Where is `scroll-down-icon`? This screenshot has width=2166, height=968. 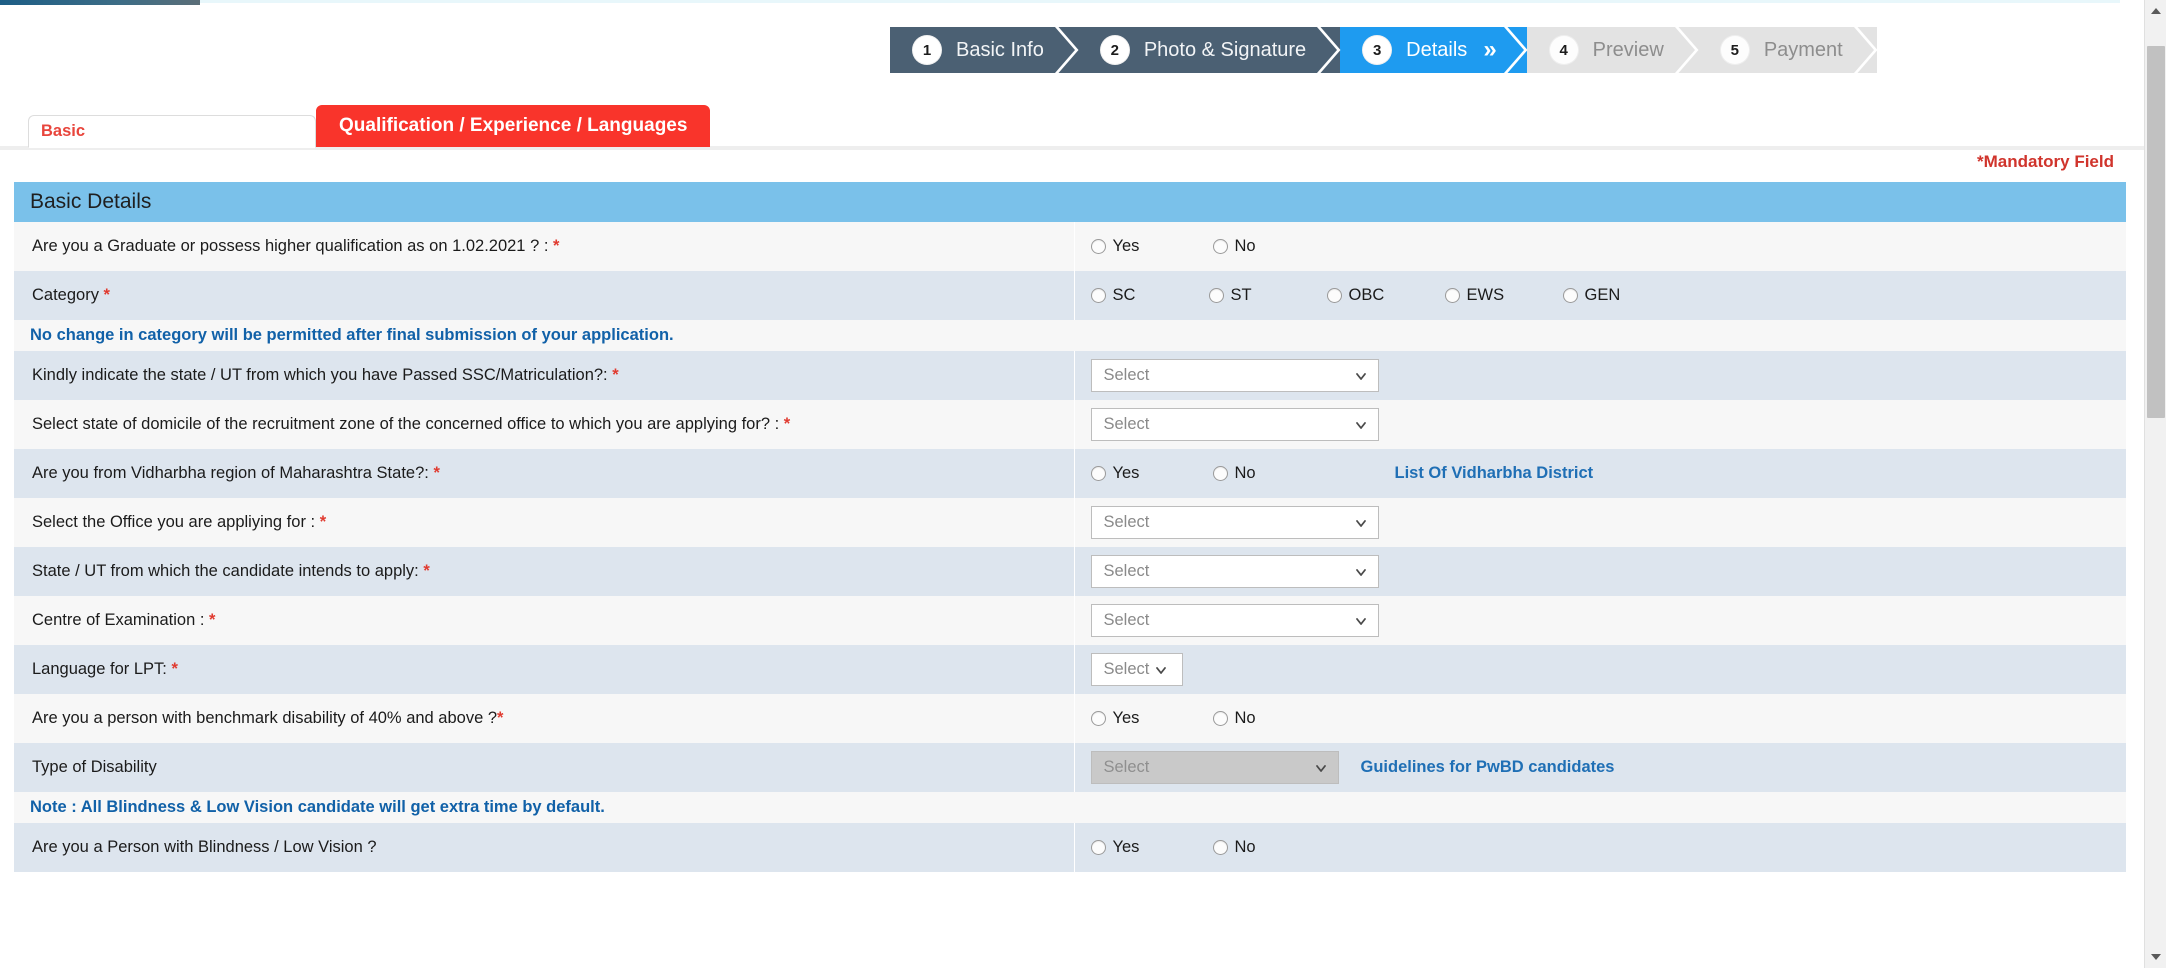
scroll-down-icon is located at coordinates (2155, 957).